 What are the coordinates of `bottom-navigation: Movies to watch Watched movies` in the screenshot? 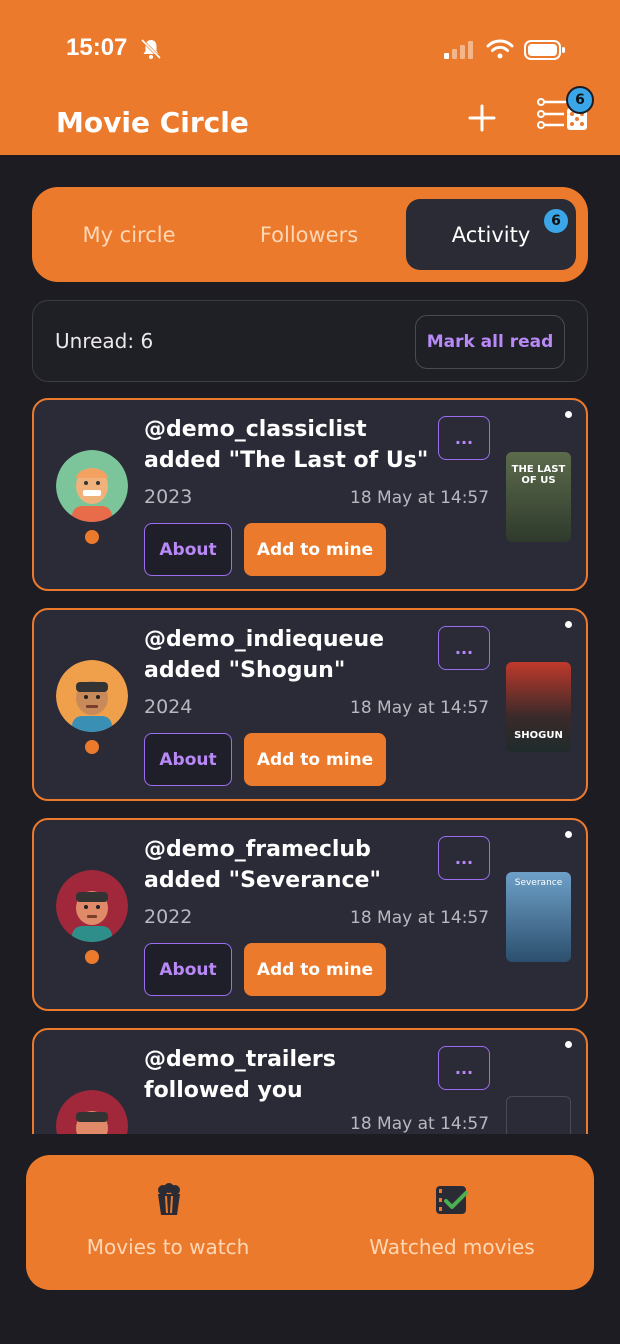 It's located at (310, 1222).